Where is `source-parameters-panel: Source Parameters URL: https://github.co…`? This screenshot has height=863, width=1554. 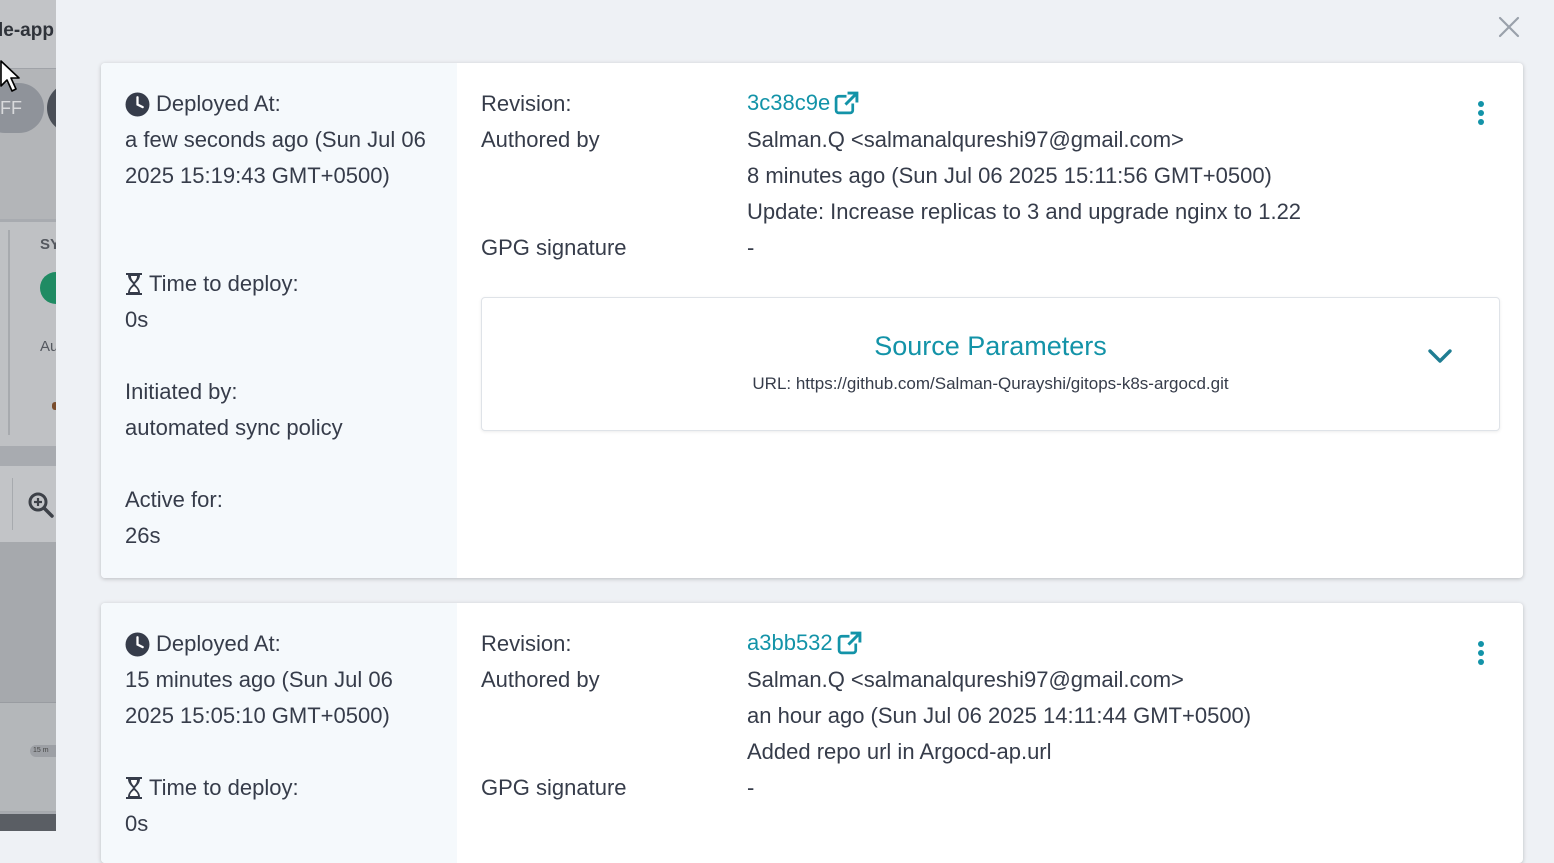 source-parameters-panel: Source Parameters URL: https://github.co… is located at coordinates (990, 364).